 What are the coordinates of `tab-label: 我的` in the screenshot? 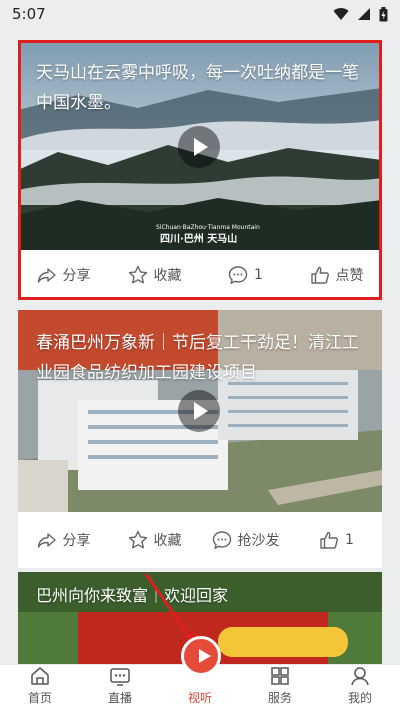 It's located at (359, 698).